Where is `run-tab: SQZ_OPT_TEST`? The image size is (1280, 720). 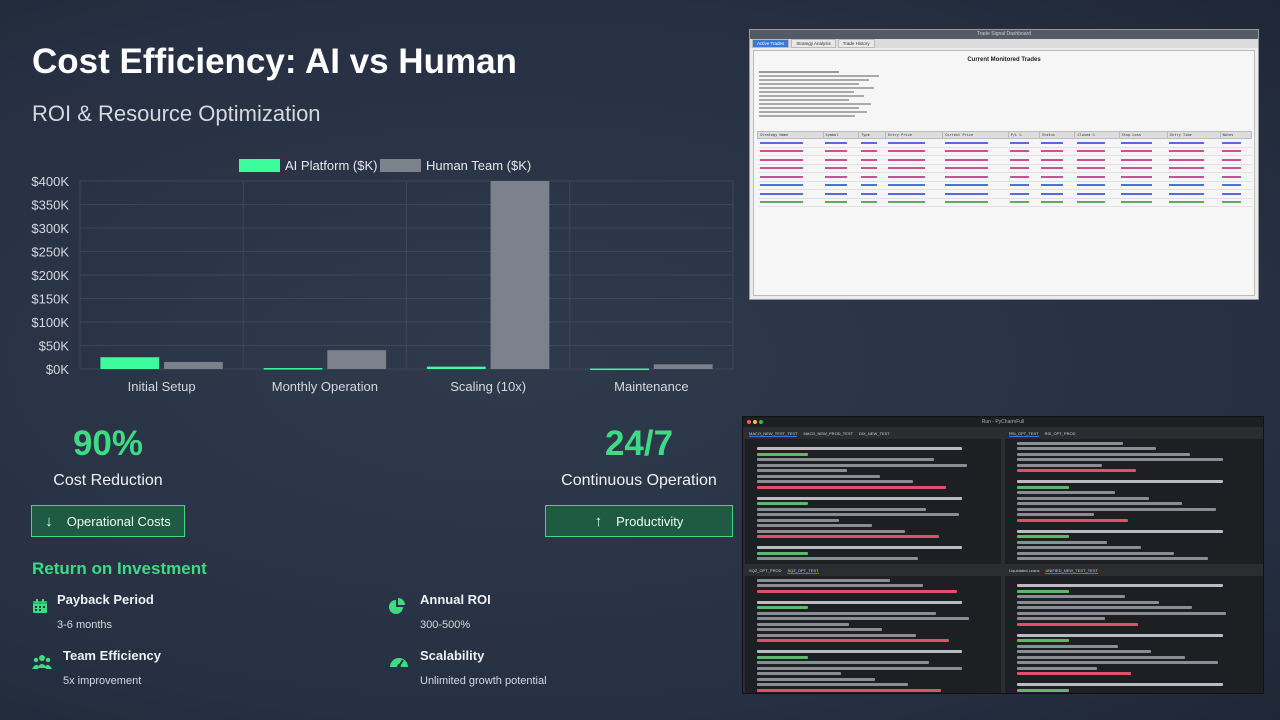
run-tab: SQZ_OPT_TEST is located at coordinates (803, 571).